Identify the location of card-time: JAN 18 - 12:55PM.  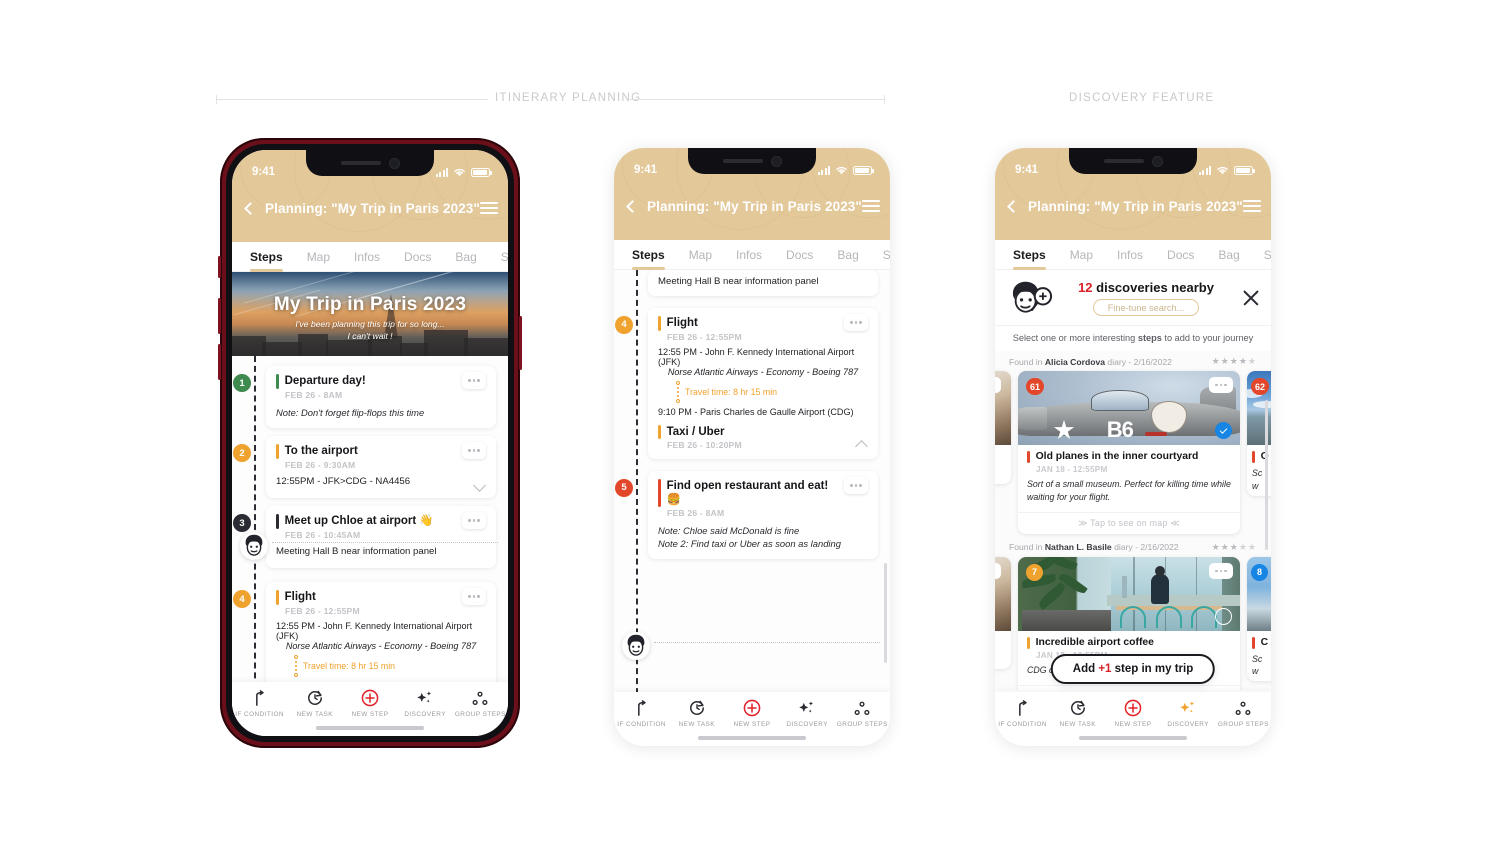
(1072, 470).